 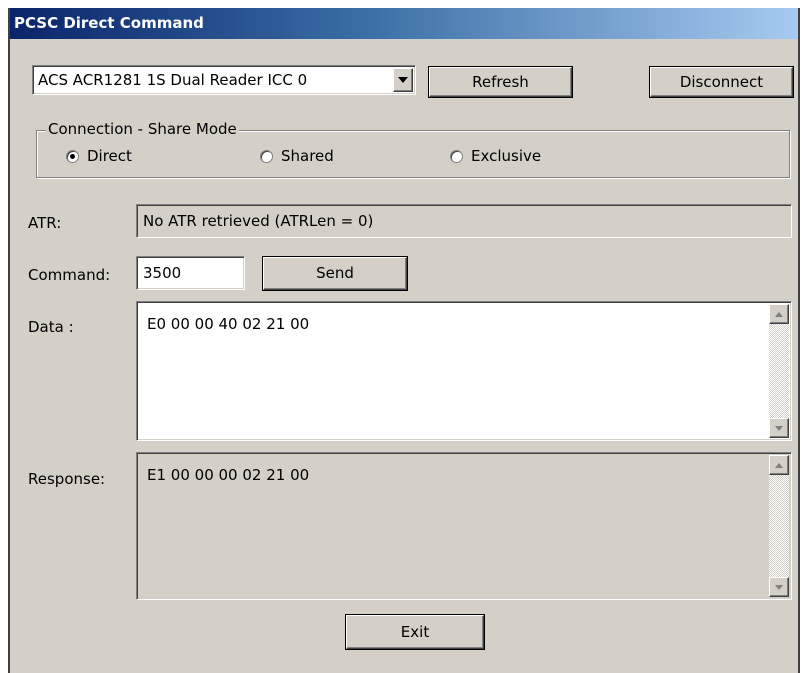 What do you see at coordinates (173, 80) in the screenshot?
I see `reader-select-value: ACS ACR1281 1S Dual Reader ICC 0` at bounding box center [173, 80].